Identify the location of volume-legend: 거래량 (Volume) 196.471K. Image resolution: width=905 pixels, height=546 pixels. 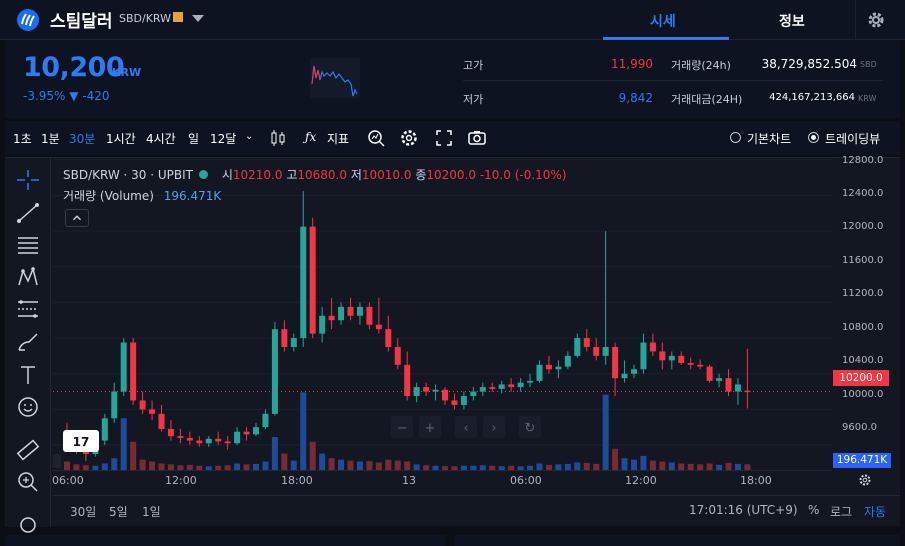
(142, 195).